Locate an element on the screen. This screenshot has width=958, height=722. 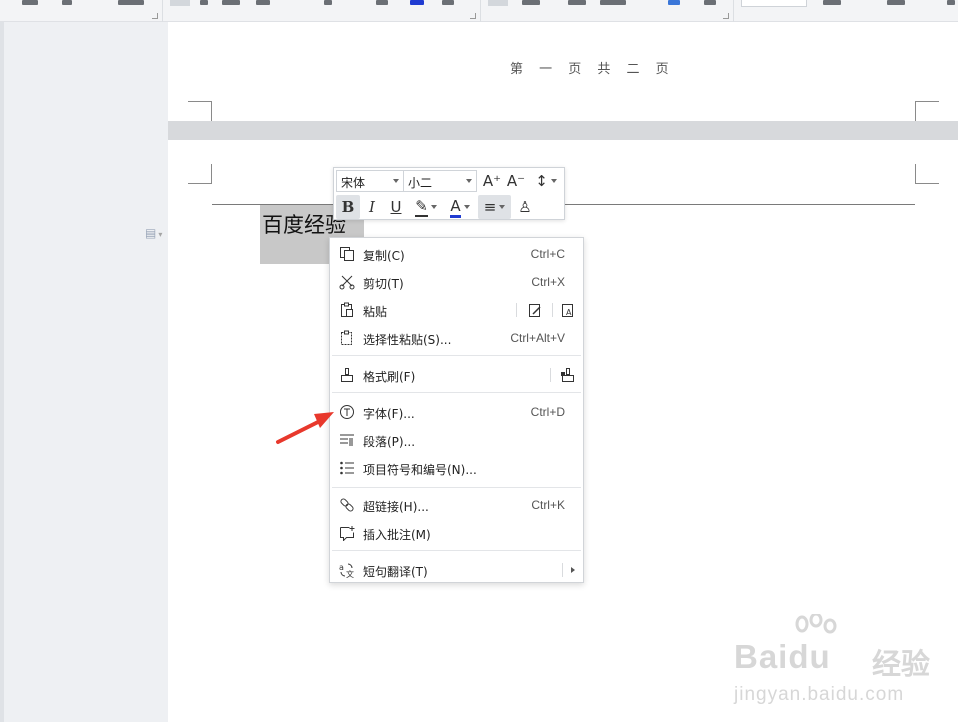
chevron-down-icon: ▾ is located at coordinates (160, 234).